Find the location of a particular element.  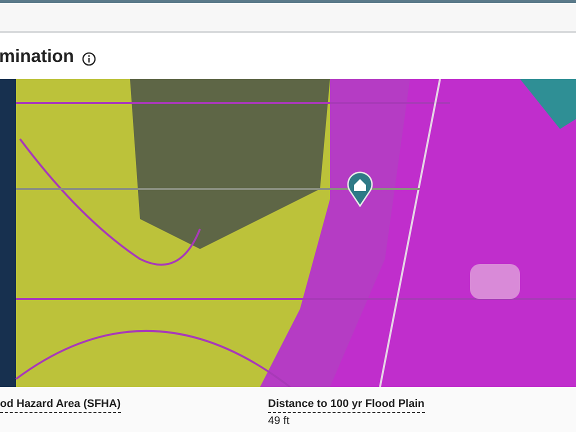

section-title: mination is located at coordinates (37, 56).